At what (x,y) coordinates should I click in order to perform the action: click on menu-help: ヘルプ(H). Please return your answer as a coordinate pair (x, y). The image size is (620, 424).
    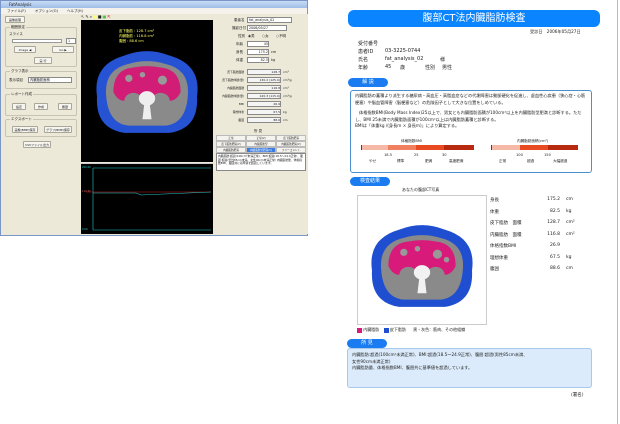
    Looking at the image, I should click on (75, 11).